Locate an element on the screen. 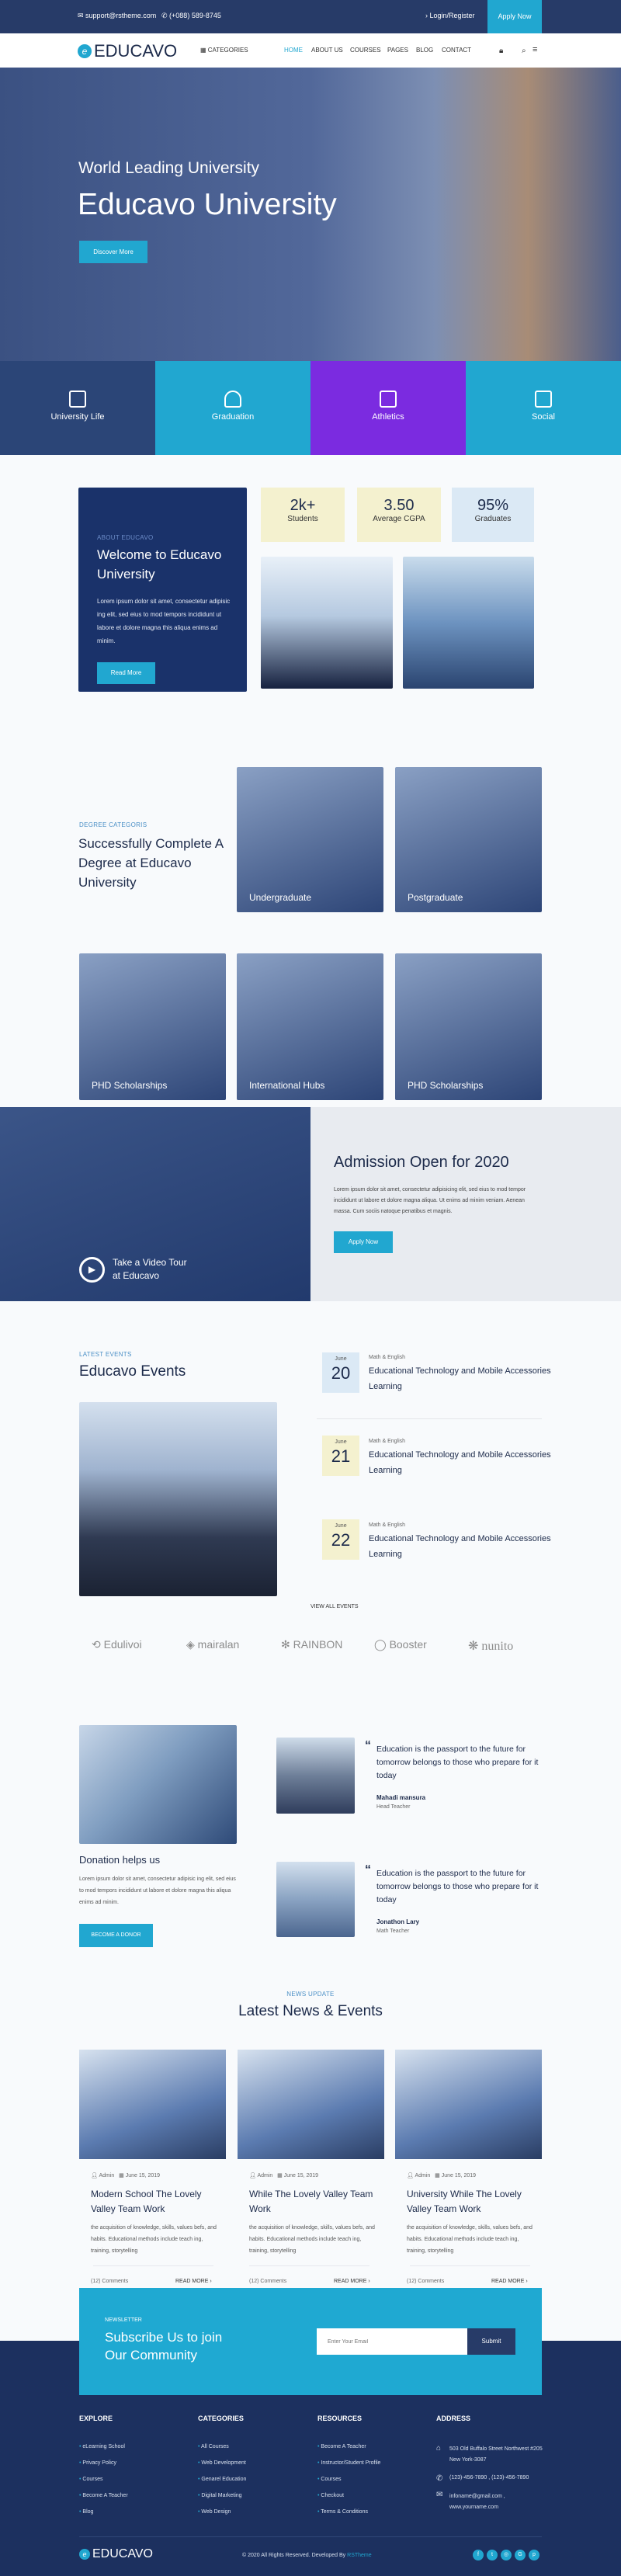 Image resolution: width=621 pixels, height=2576 pixels. submit-button: Submit is located at coordinates (491, 2341).